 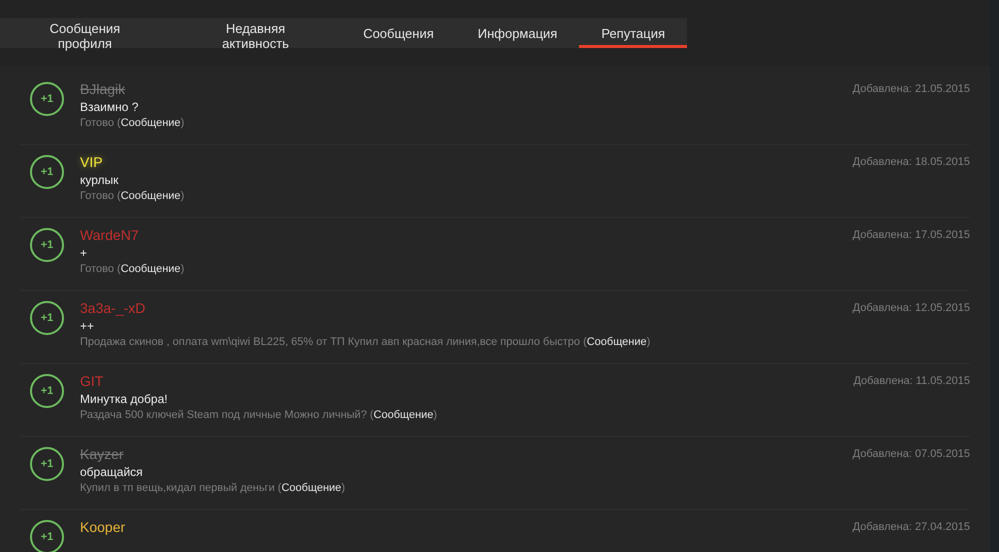 I want to click on date-added: Добавлена: 21.05.2015, so click(x=911, y=88).